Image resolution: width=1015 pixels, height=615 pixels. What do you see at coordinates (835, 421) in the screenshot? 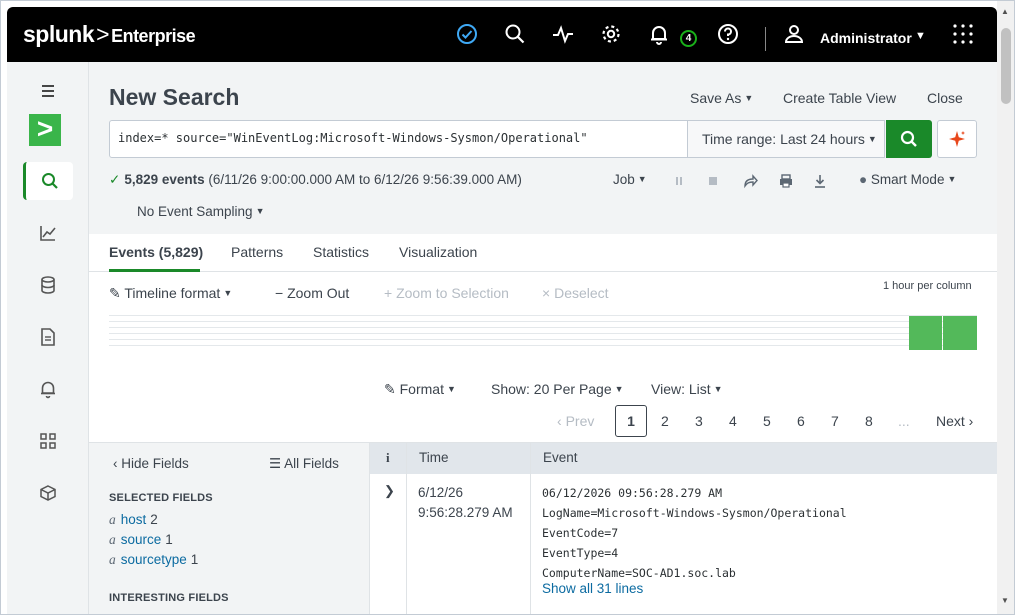
I see `pager-page: 7` at bounding box center [835, 421].